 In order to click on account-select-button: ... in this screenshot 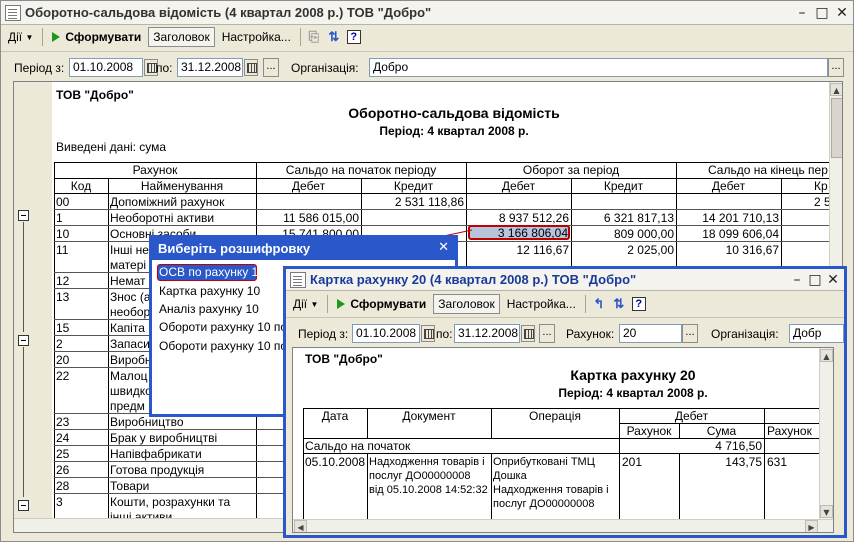, I will do `click(690, 333)`.